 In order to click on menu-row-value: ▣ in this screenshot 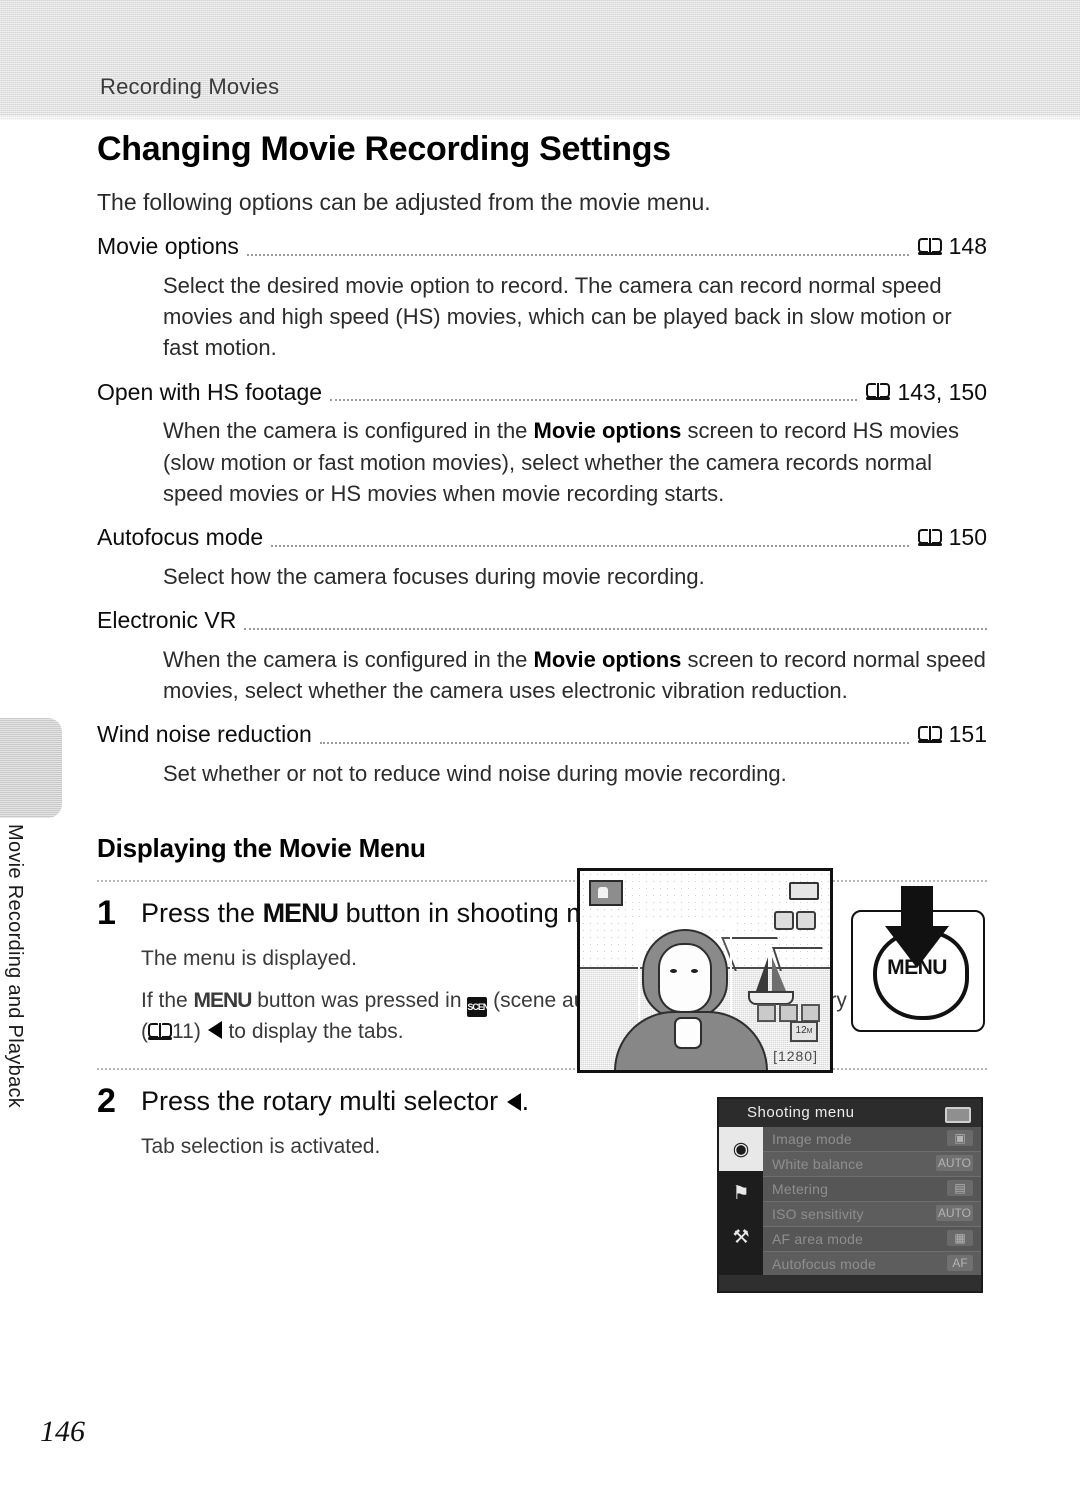, I will do `click(960, 1138)`.